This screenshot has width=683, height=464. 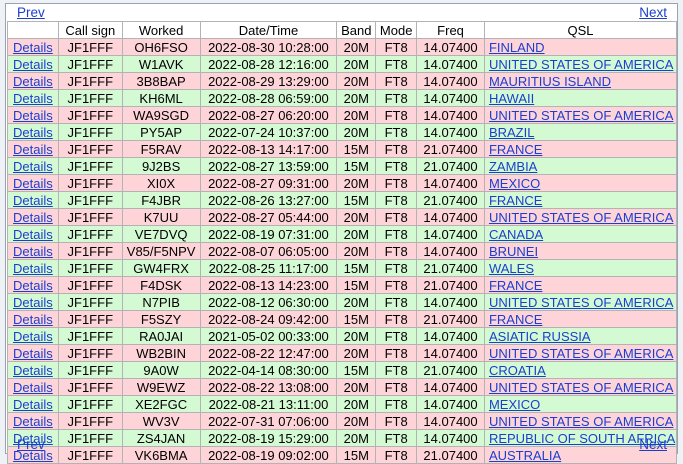 What do you see at coordinates (268, 64) in the screenshot?
I see `datetime-cell: 2022-08-28 12:16:00` at bounding box center [268, 64].